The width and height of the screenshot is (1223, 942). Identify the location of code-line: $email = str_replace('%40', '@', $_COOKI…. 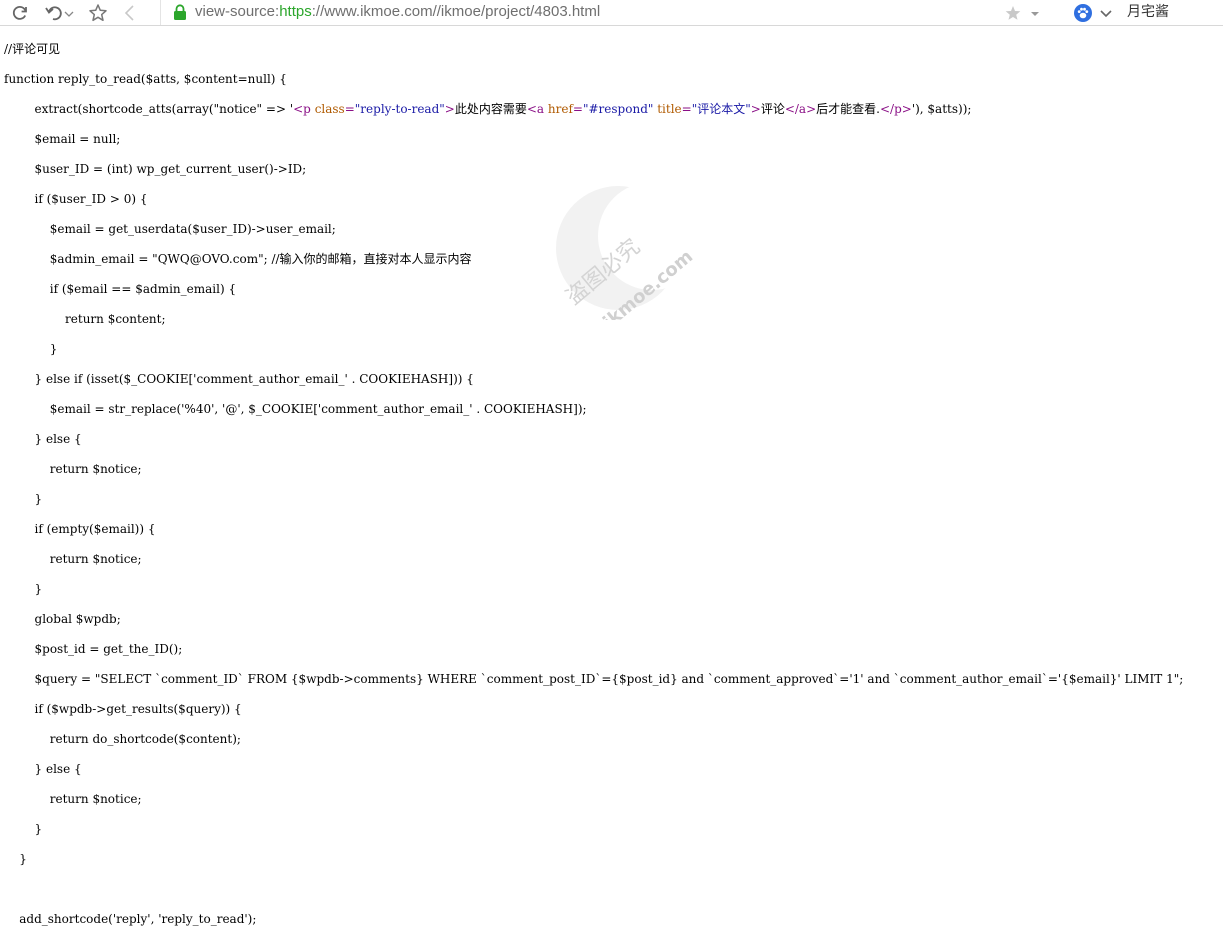
(295, 409).